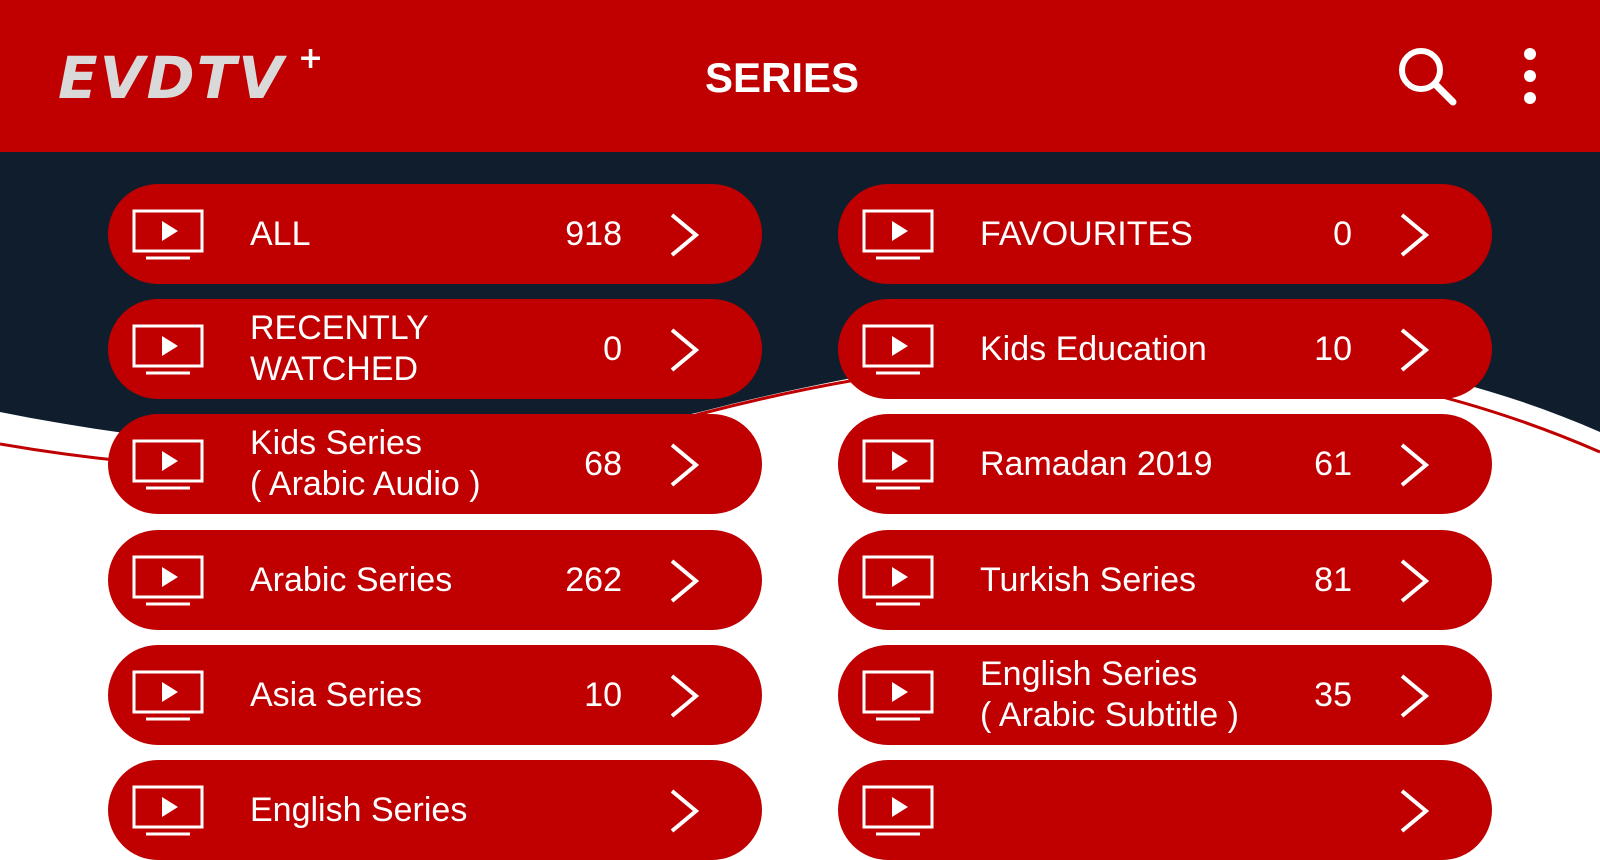 Image resolution: width=1600 pixels, height=860 pixels. Describe the element at coordinates (1333, 579) in the screenshot. I see `category-count: 81` at that location.